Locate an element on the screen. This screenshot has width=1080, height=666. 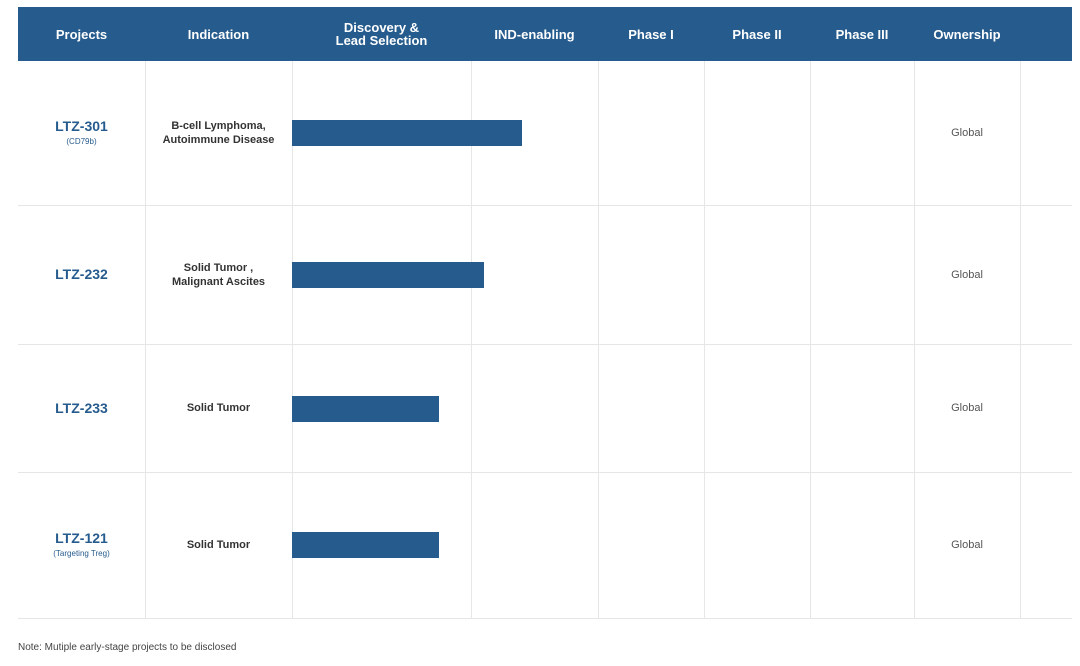
project-target: (CD79b) is located at coordinates (81, 141).